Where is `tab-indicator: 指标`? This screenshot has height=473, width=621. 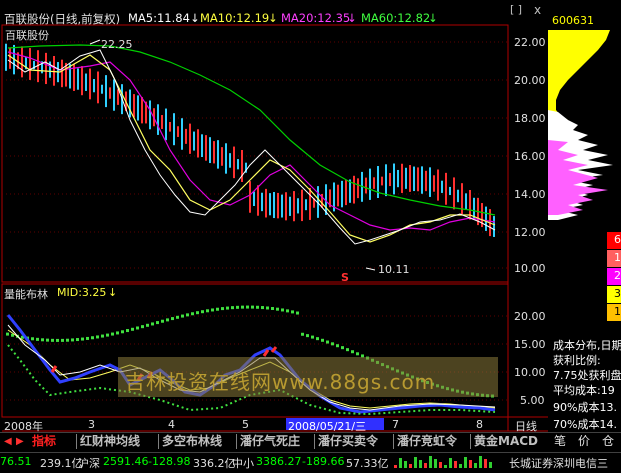 tab-indicator: 指标 is located at coordinates (44, 441).